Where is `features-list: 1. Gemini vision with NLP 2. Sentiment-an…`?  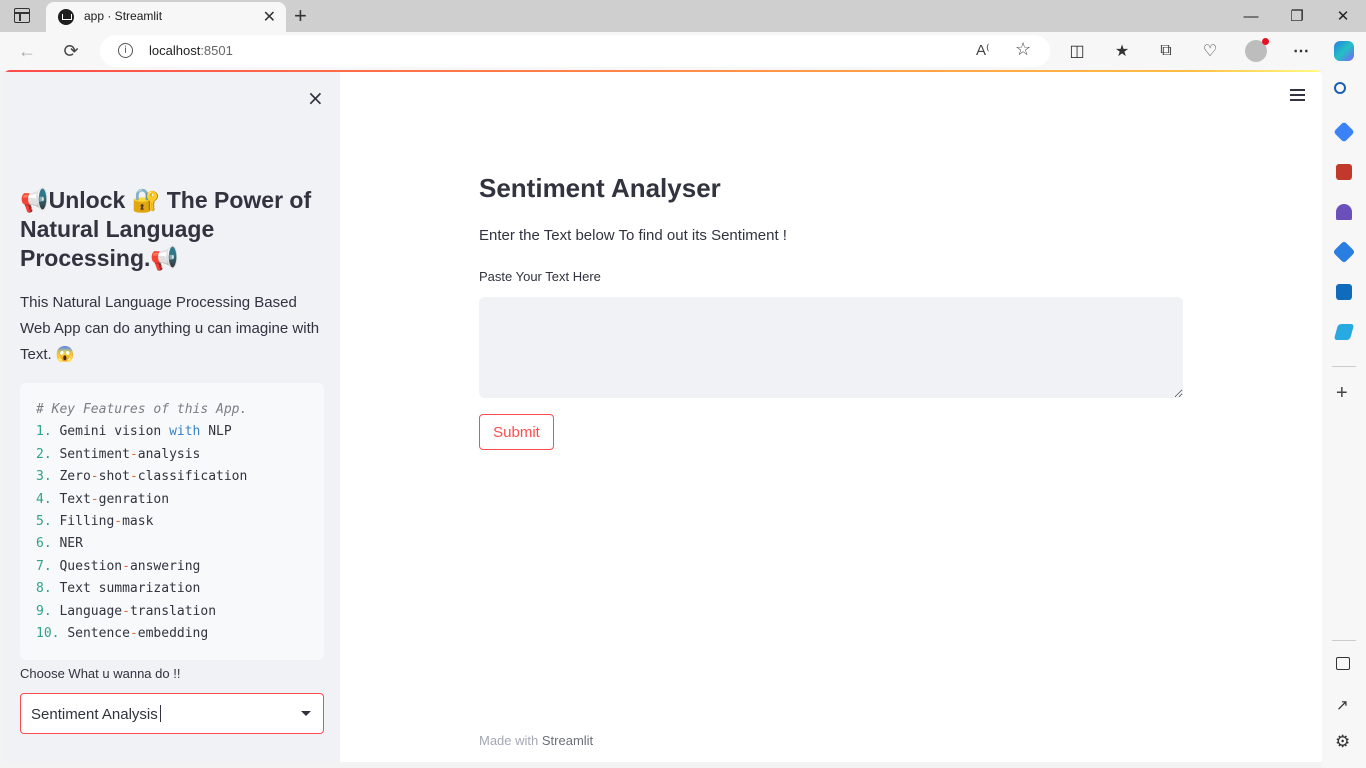
features-list: 1. Gemini vision with NLP 2. Sentiment-an… is located at coordinates (180, 533).